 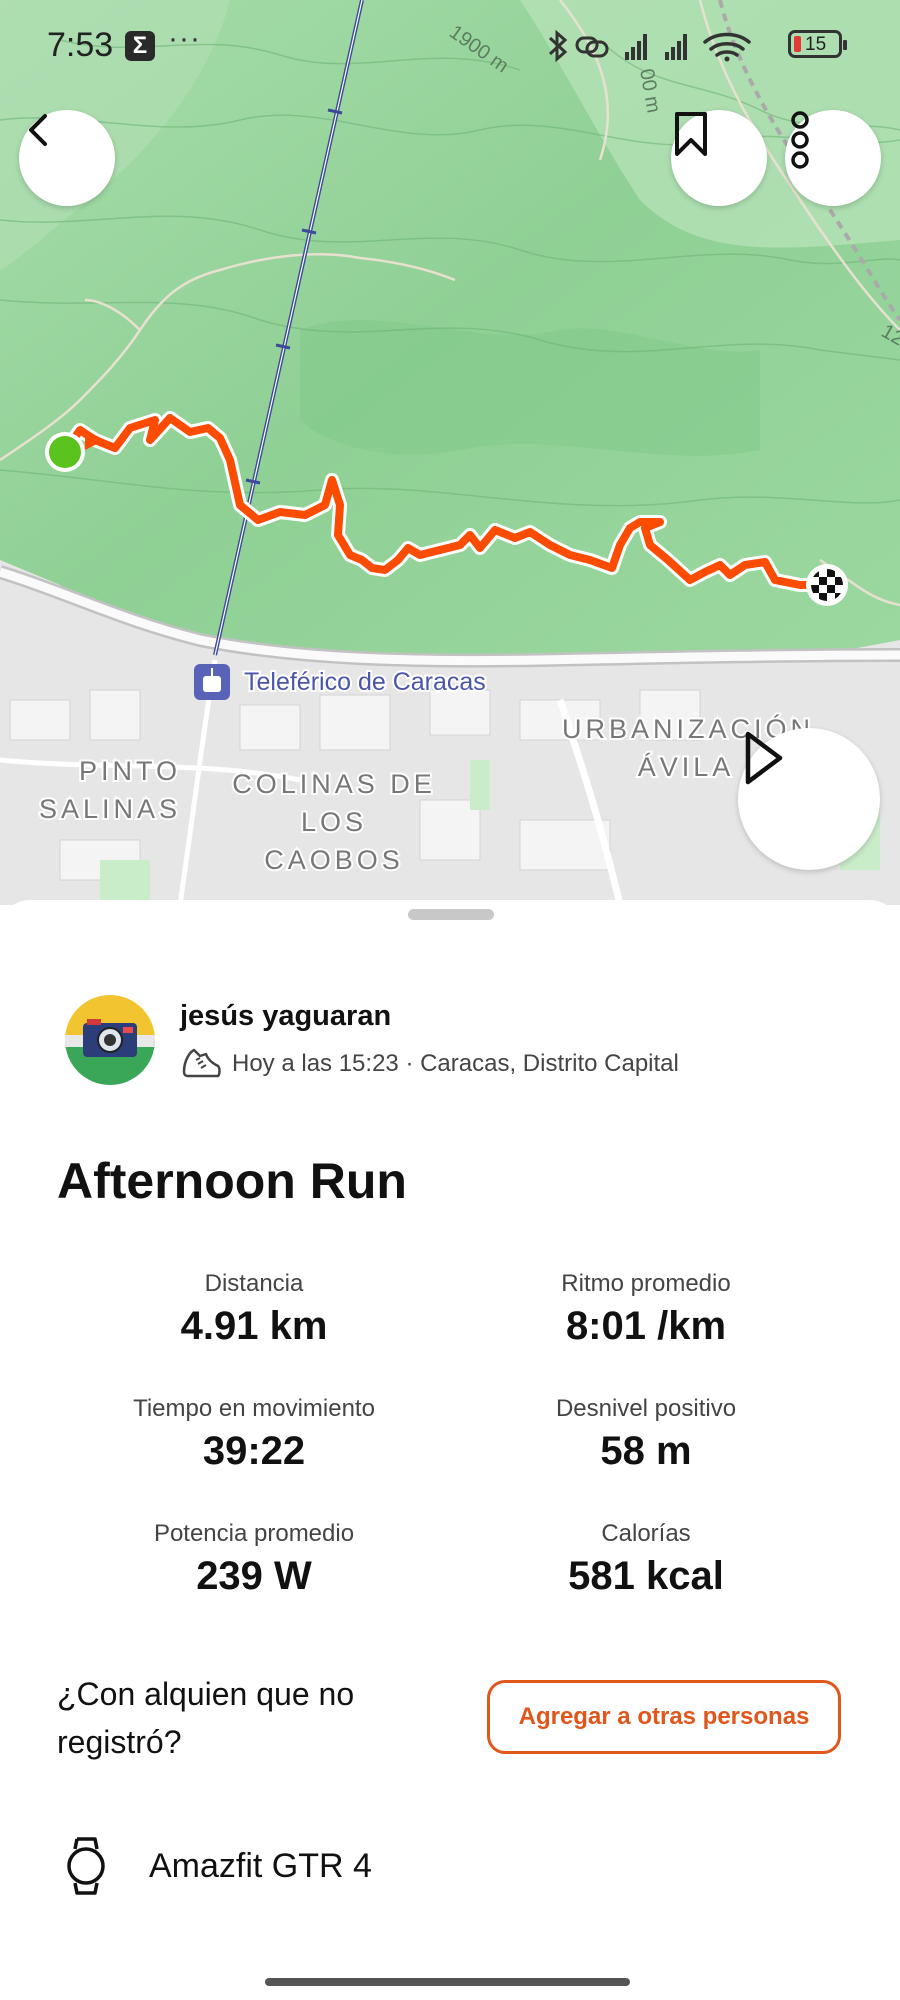 I want to click on area-label: LOS, so click(x=334, y=822).